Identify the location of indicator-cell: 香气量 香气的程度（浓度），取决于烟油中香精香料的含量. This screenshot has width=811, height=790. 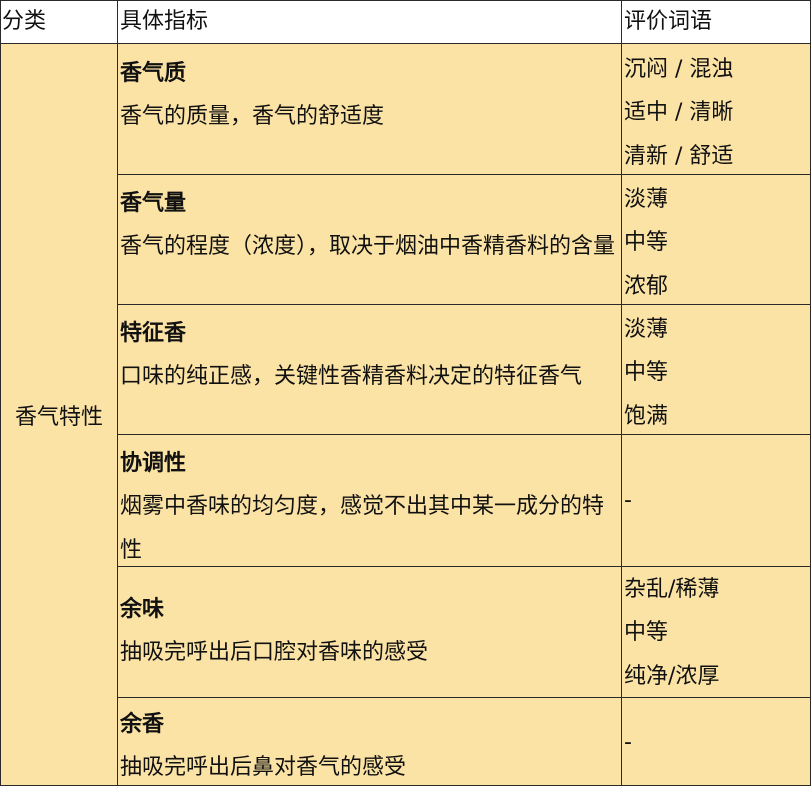
(371, 243).